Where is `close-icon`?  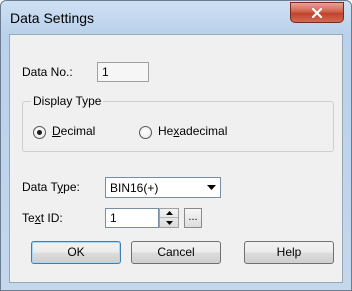 close-icon is located at coordinates (317, 12).